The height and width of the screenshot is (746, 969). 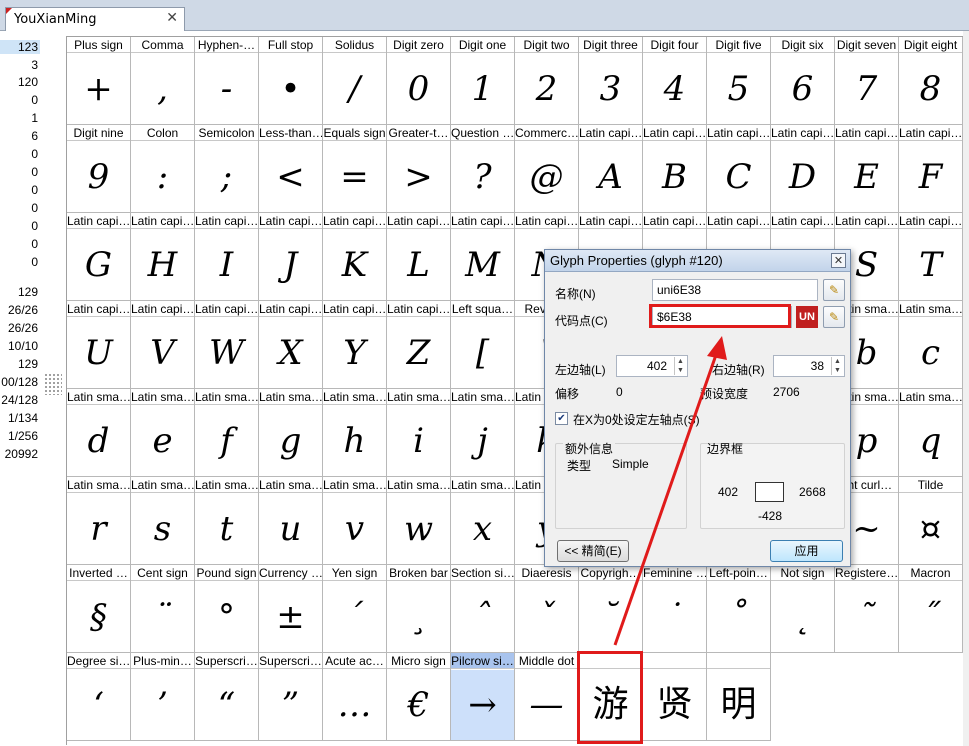 What do you see at coordinates (227, 521) in the screenshot?
I see `glyph-cell: Latin sma… t` at bounding box center [227, 521].